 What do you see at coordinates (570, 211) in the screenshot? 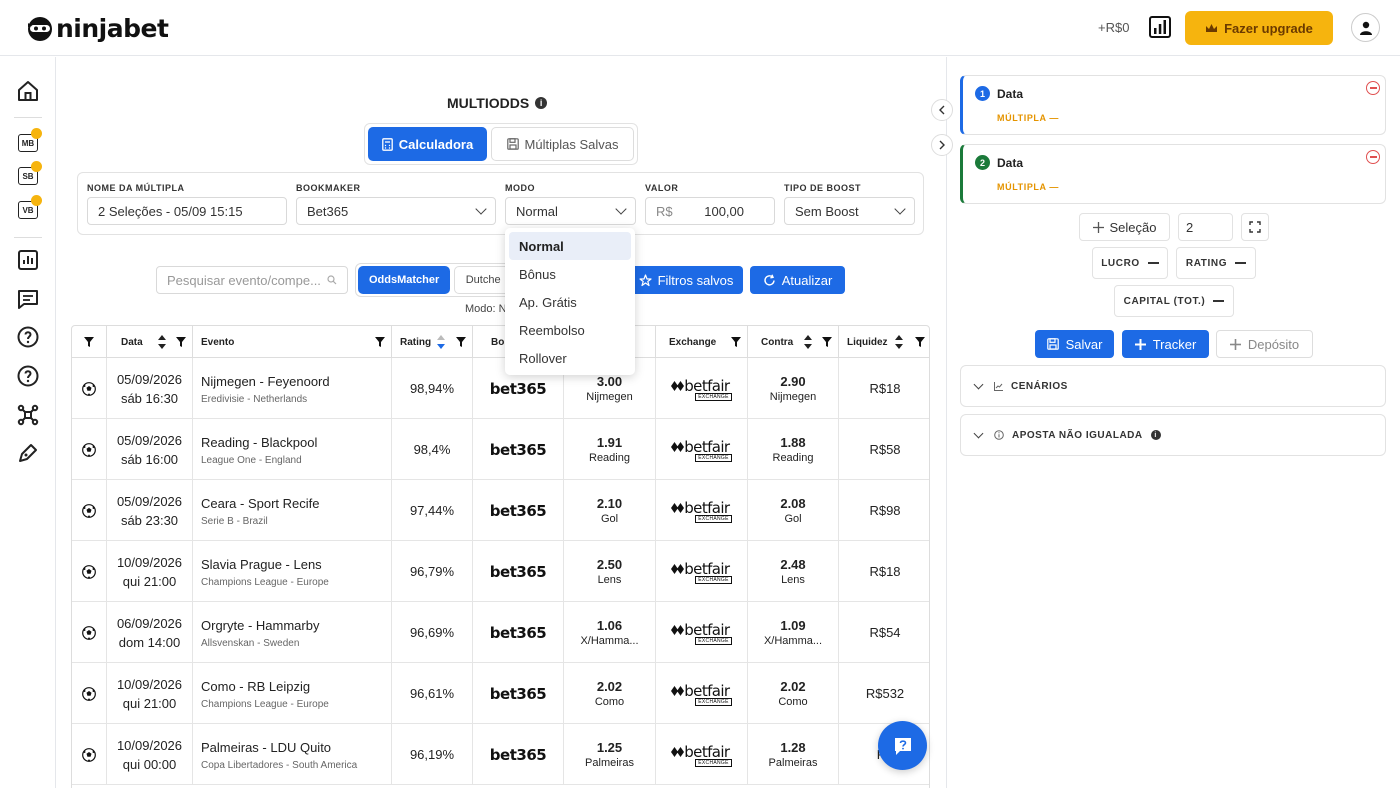
I see `modo-select: Normal` at bounding box center [570, 211].